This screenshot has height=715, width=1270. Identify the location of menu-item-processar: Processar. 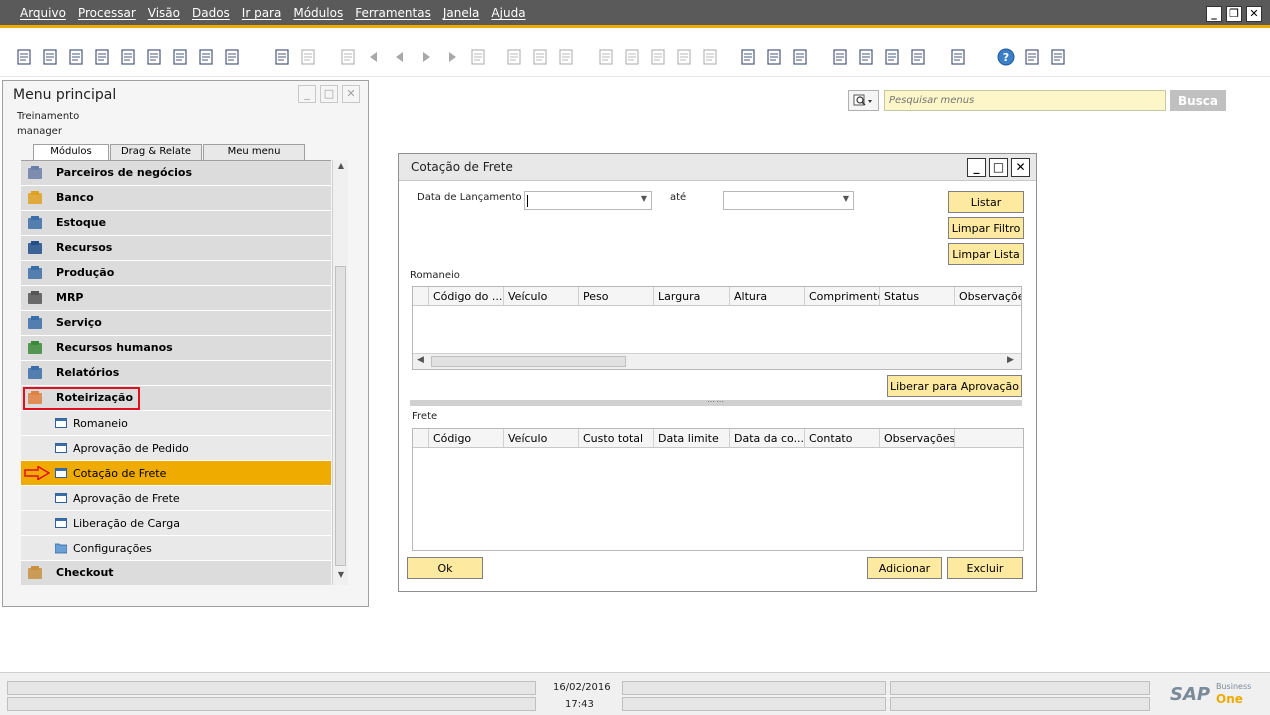
(107, 13).